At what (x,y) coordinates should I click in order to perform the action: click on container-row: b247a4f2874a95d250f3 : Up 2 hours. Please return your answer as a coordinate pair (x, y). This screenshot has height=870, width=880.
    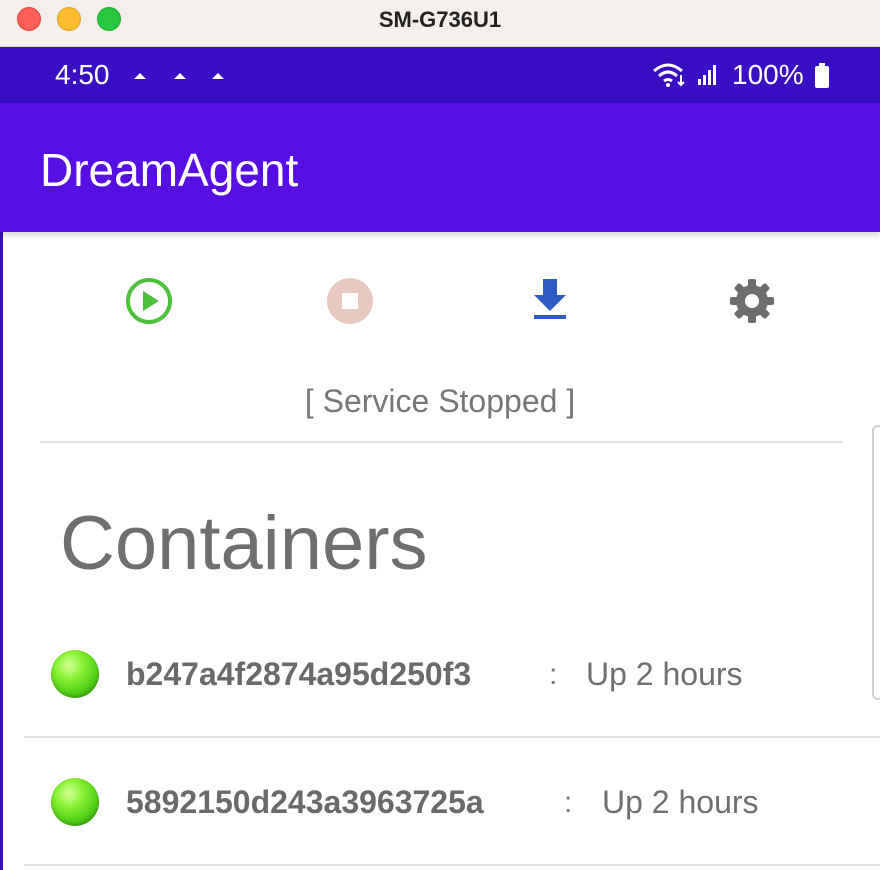
    Looking at the image, I should click on (452, 674).